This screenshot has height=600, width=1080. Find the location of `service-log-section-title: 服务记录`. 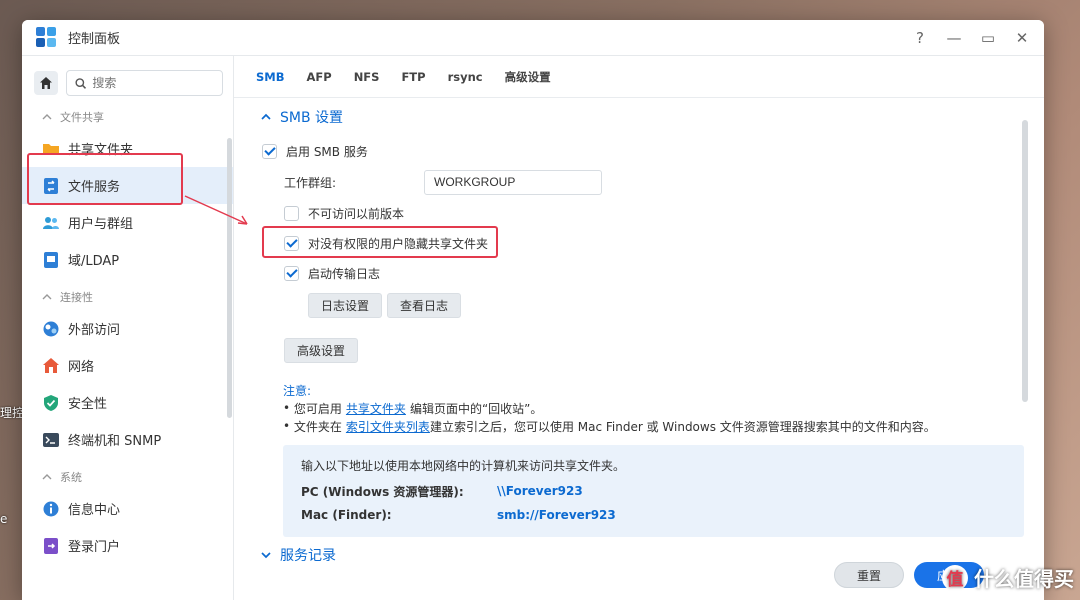

service-log-section-title: 服务记录 is located at coordinates (308, 556).